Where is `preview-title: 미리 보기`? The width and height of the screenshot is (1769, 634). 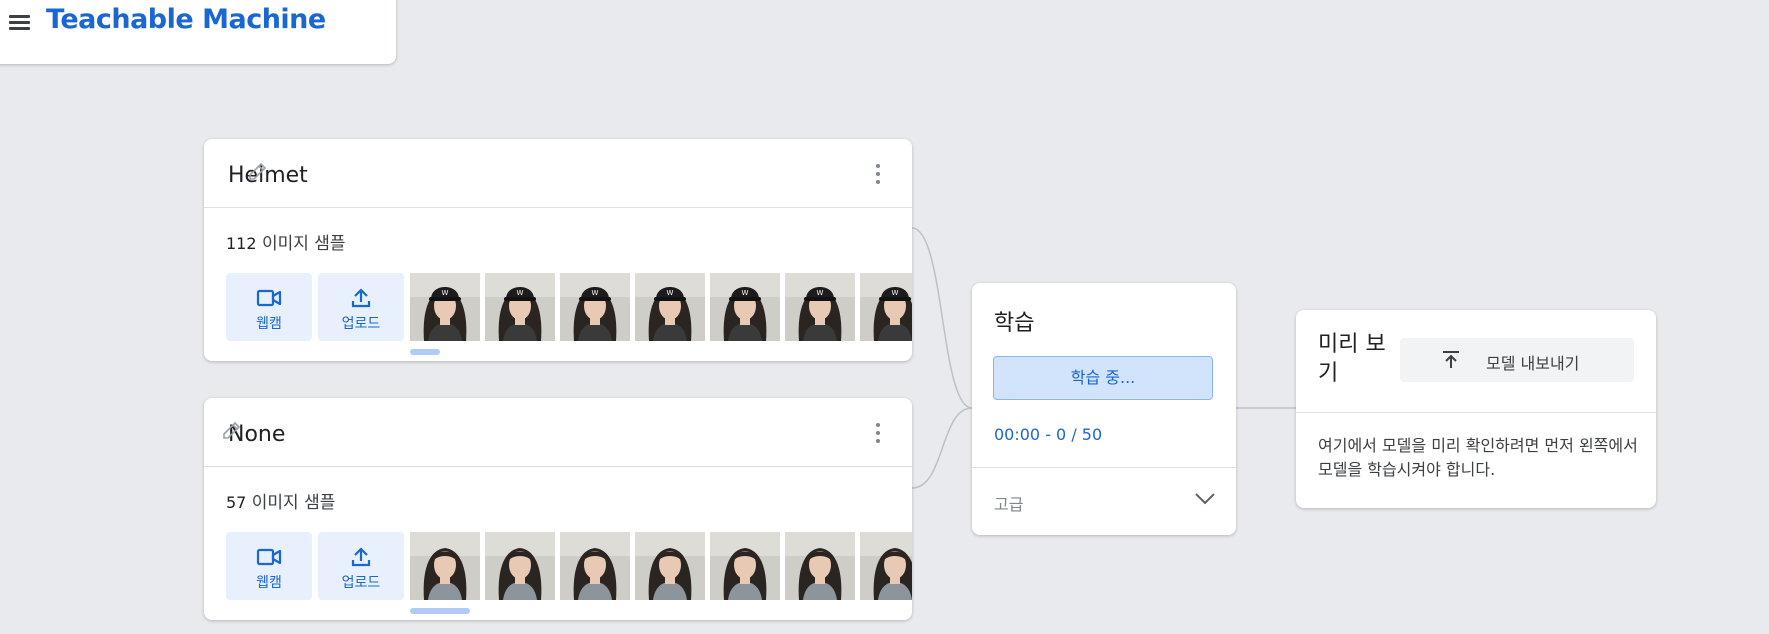
preview-title: 미리 보기 is located at coordinates (1352, 359).